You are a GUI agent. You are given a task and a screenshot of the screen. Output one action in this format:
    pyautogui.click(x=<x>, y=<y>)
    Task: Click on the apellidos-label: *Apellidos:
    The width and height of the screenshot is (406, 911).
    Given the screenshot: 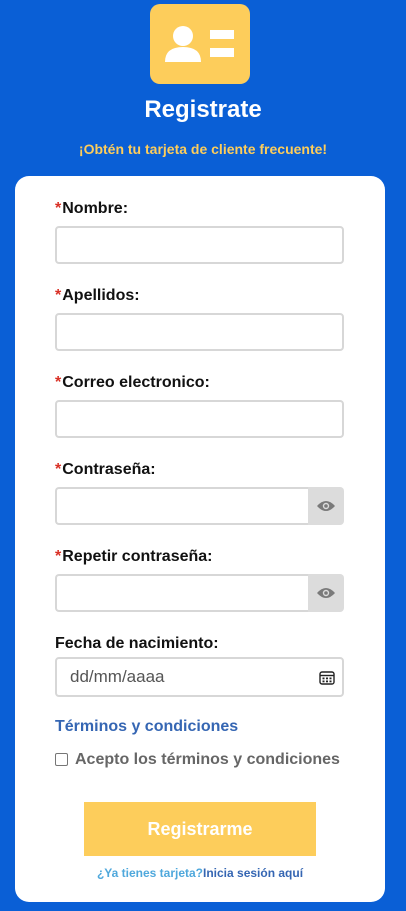 What is the action you would take?
    pyautogui.click(x=97, y=296)
    